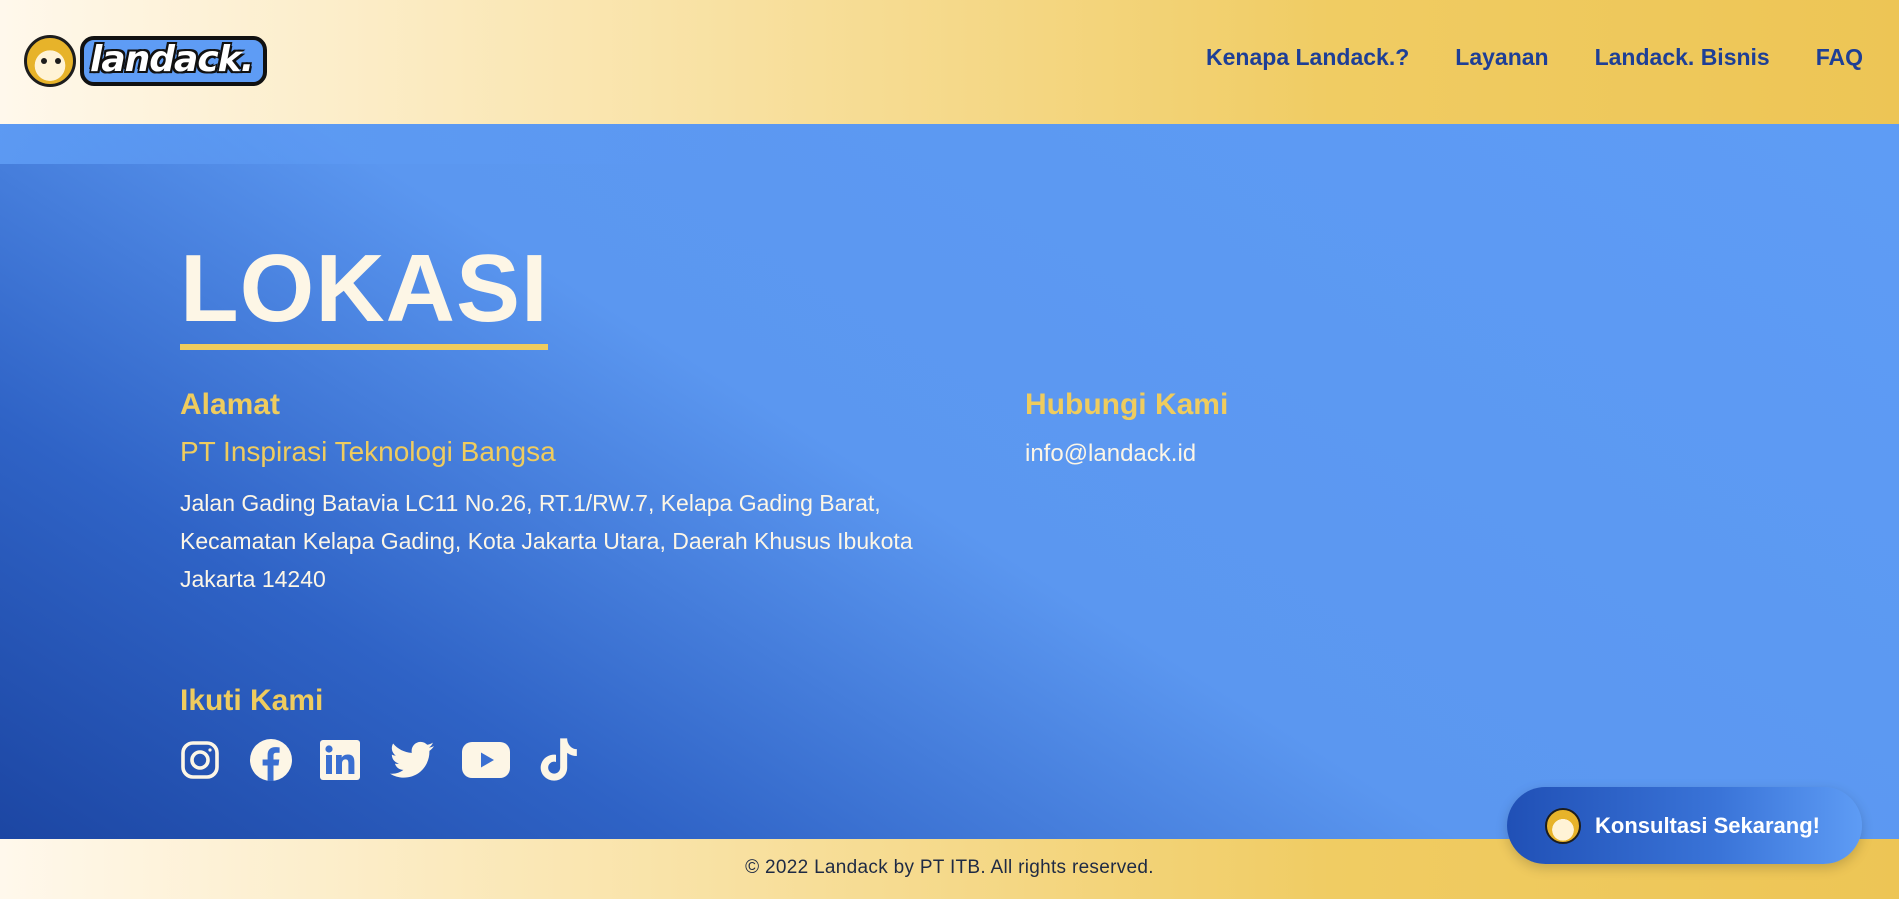 The width and height of the screenshot is (1899, 899). I want to click on facebook-icon, so click(271, 762).